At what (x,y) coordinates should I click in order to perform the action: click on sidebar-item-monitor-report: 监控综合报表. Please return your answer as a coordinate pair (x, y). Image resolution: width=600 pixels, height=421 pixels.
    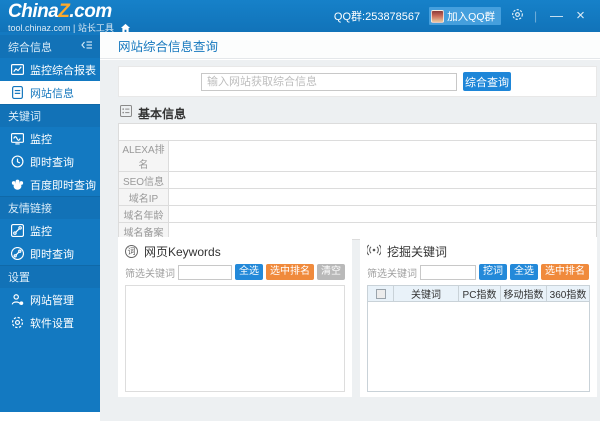
    Looking at the image, I should click on (50, 69).